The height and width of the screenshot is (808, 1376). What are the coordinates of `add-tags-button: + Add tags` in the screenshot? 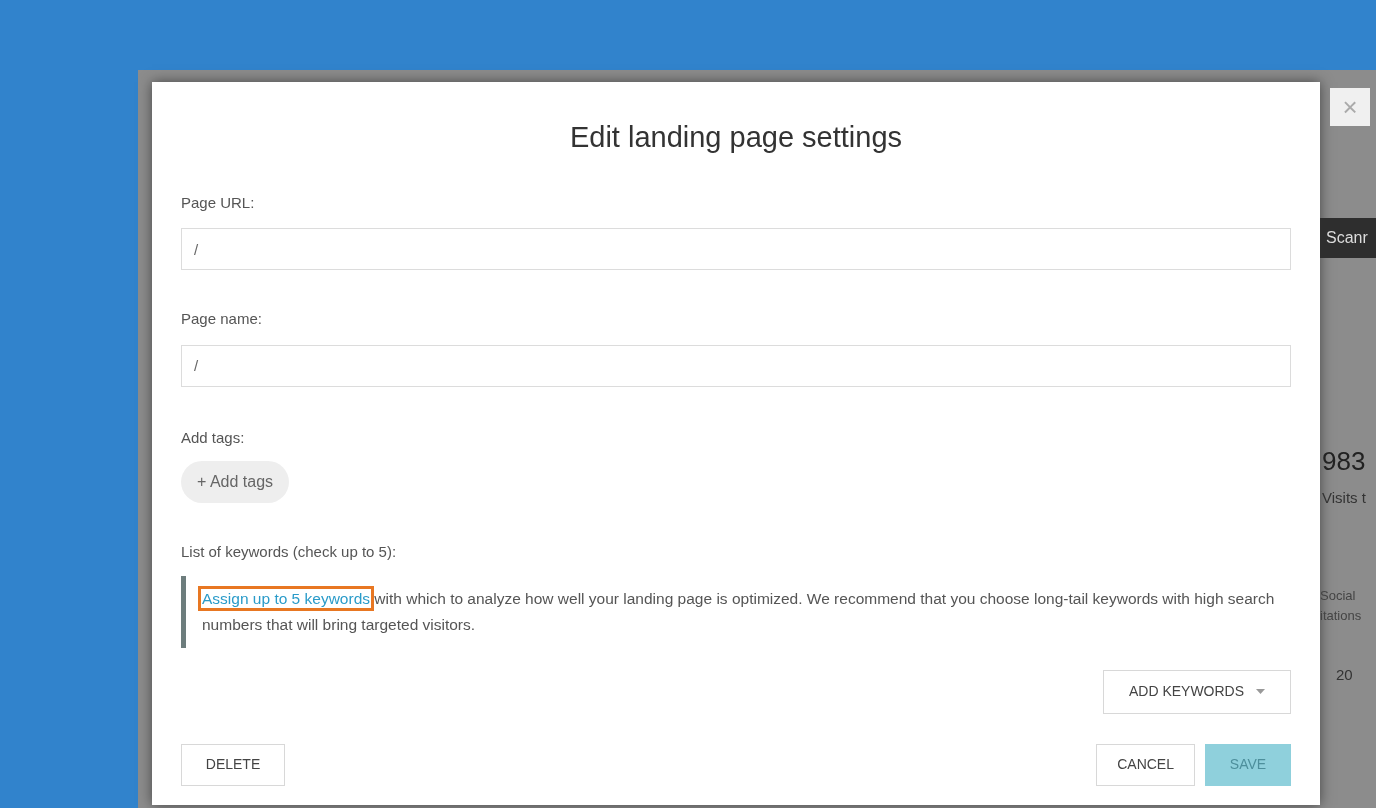 It's located at (235, 482).